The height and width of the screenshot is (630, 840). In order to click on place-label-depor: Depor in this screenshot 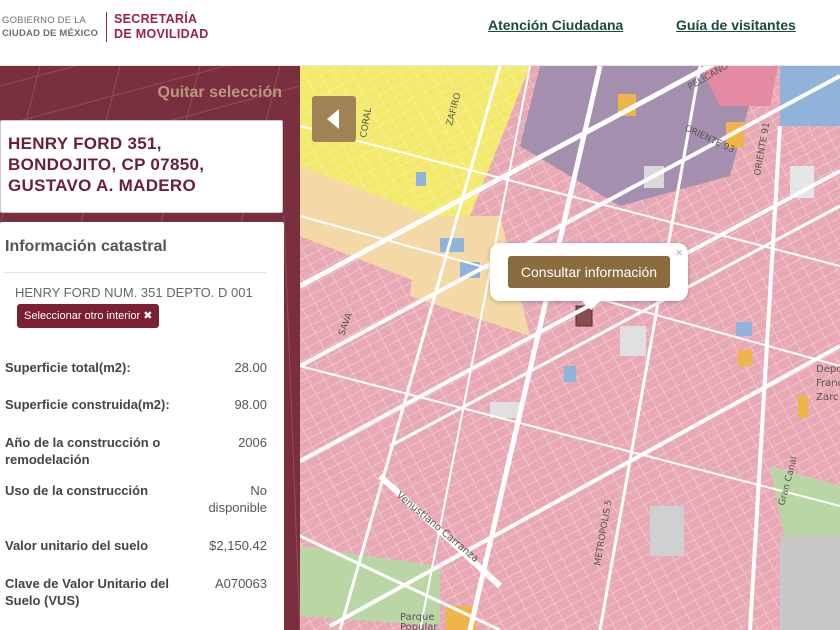, I will do `click(828, 369)`.